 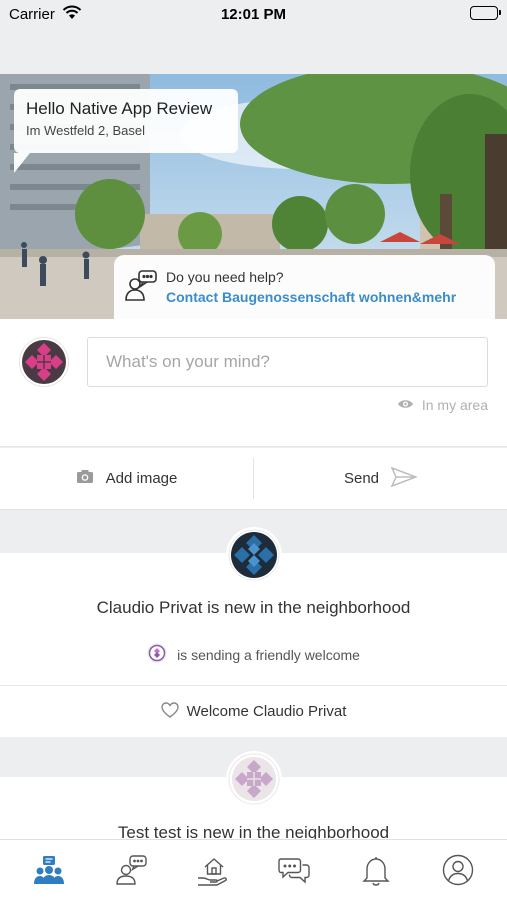 I want to click on composer-actions: Add image Send, so click(x=253, y=479).